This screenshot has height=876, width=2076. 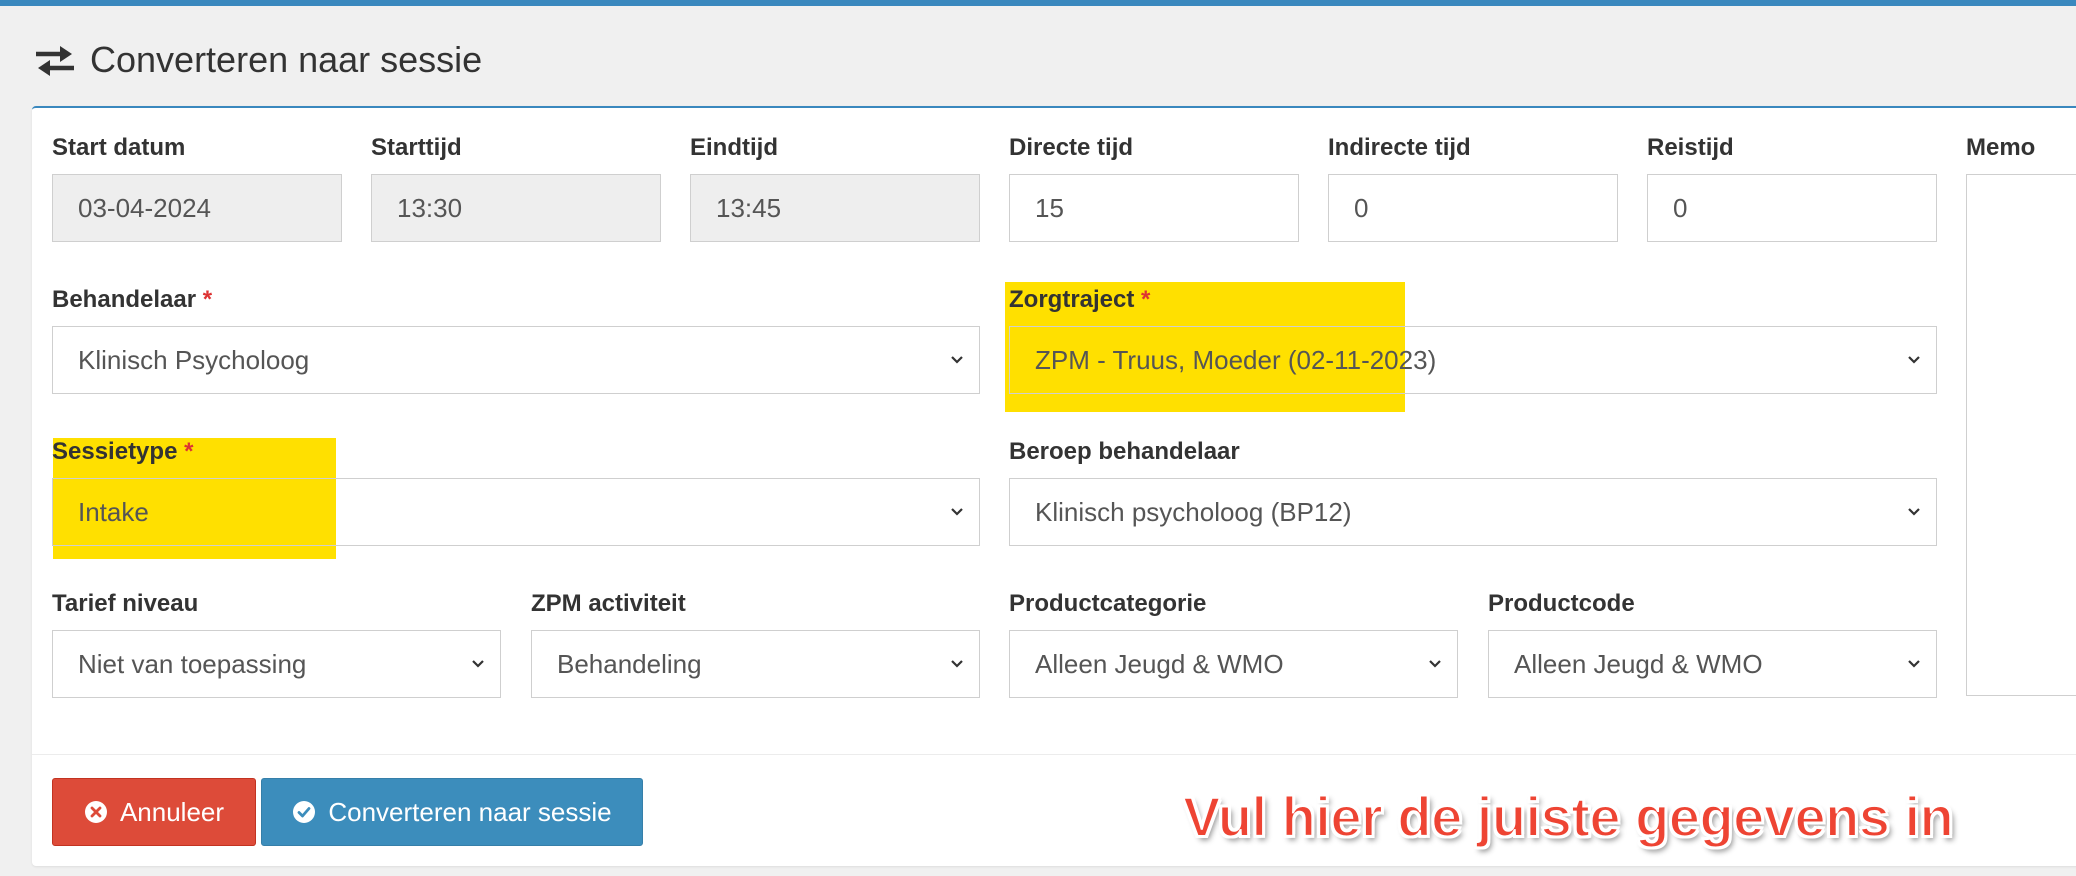 I want to click on exchange-arrows-icon, so click(x=55, y=60).